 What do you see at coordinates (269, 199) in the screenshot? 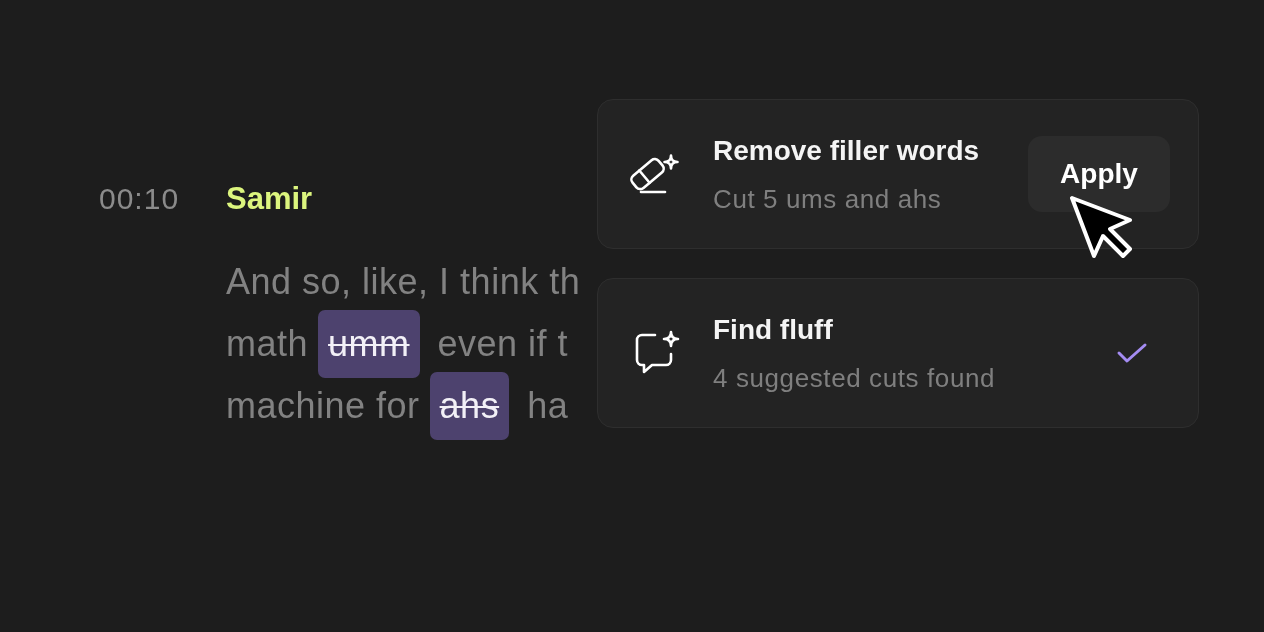
I see `speaker-name: Samir` at bounding box center [269, 199].